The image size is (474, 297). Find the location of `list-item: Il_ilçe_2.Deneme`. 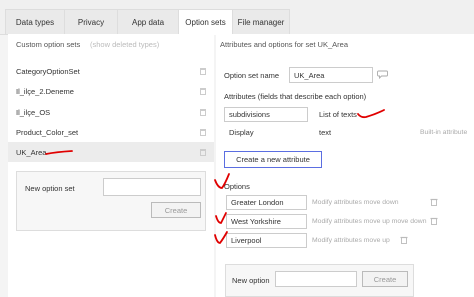

list-item: Il_ilçe_2.Deneme is located at coordinates (111, 91).